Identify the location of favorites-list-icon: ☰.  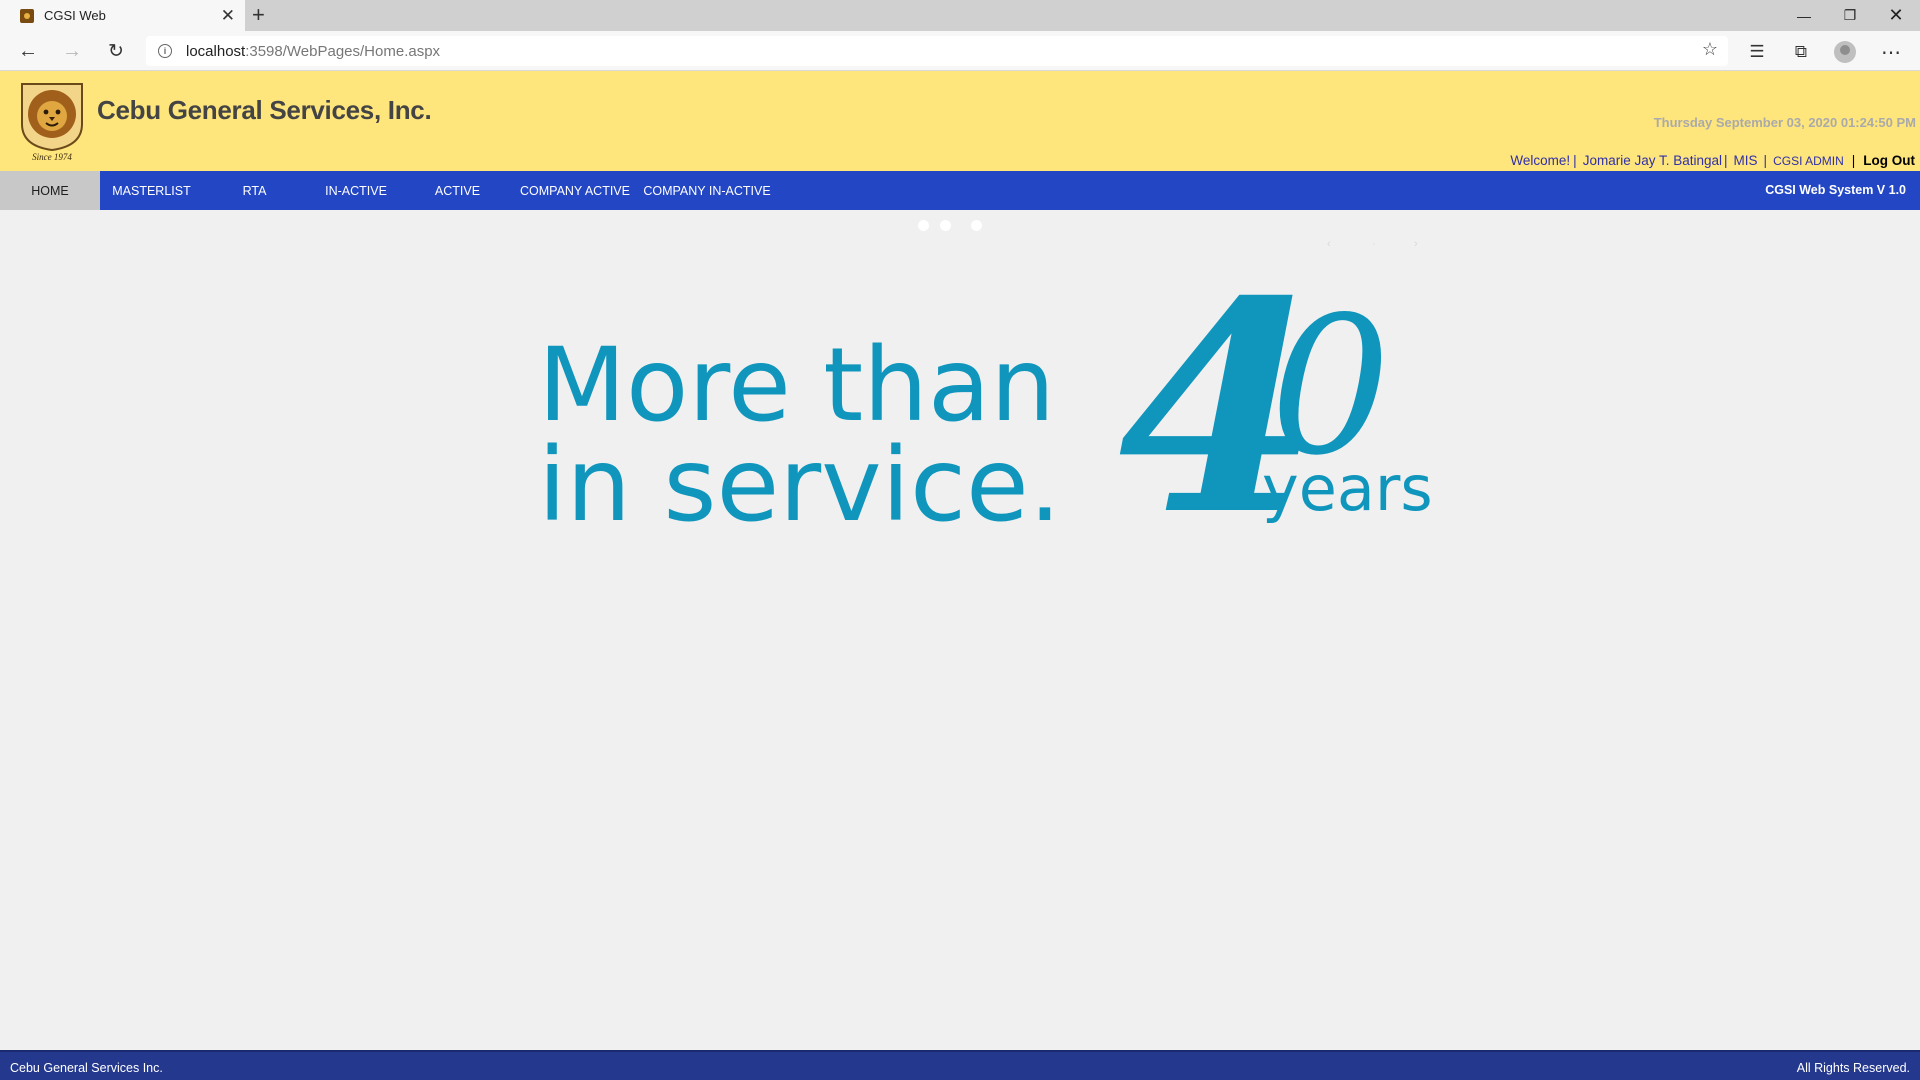
(1757, 52).